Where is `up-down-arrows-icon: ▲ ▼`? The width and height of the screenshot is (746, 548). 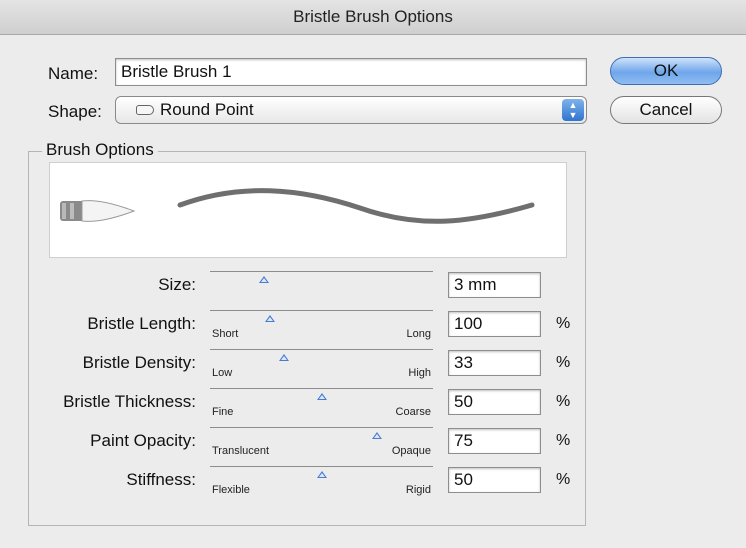 up-down-arrows-icon: ▲ ▼ is located at coordinates (573, 110).